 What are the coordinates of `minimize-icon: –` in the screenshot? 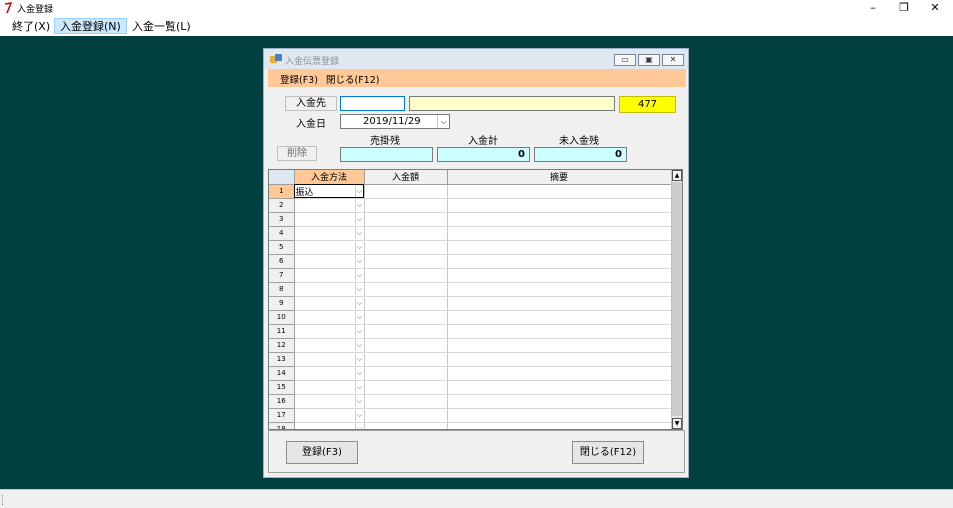 It's located at (873, 8).